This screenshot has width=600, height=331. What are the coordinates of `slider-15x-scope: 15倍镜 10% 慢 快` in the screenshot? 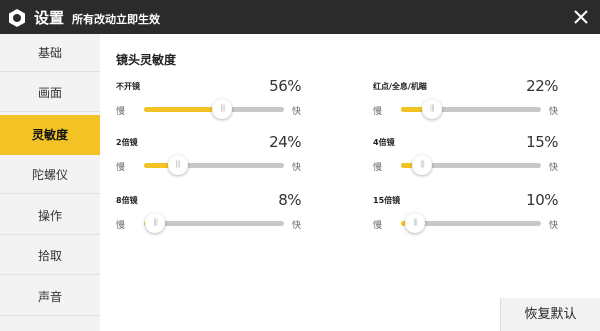 It's located at (465, 218).